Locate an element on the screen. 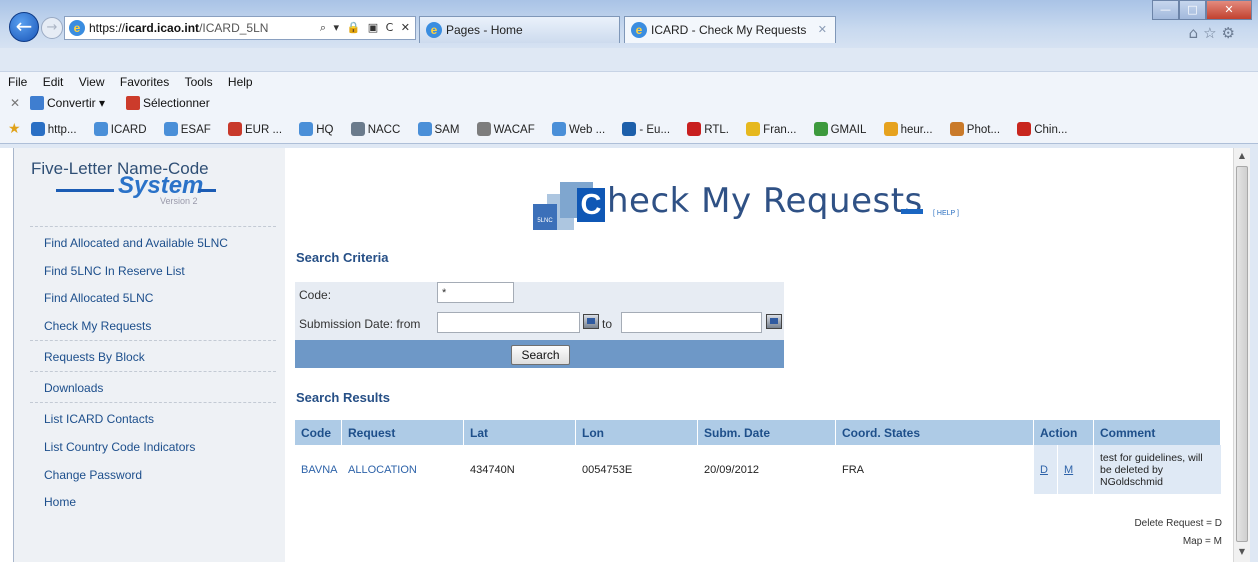  cell-states: FRA is located at coordinates (853, 469).